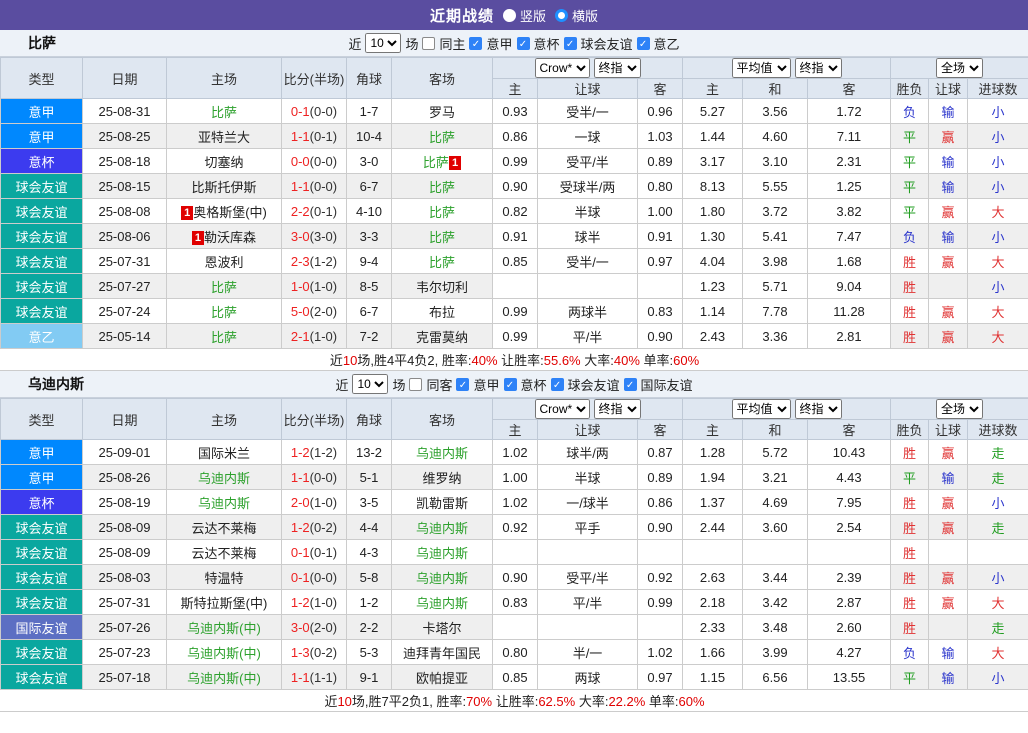 This screenshot has height=733, width=1028. What do you see at coordinates (561, 15) in the screenshot?
I see `radio-checked-icon` at bounding box center [561, 15].